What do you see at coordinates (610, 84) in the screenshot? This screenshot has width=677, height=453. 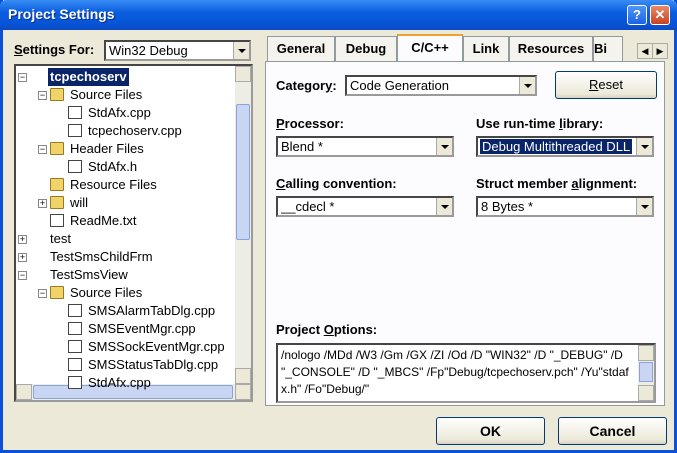 I see `reset-label: eset` at bounding box center [610, 84].